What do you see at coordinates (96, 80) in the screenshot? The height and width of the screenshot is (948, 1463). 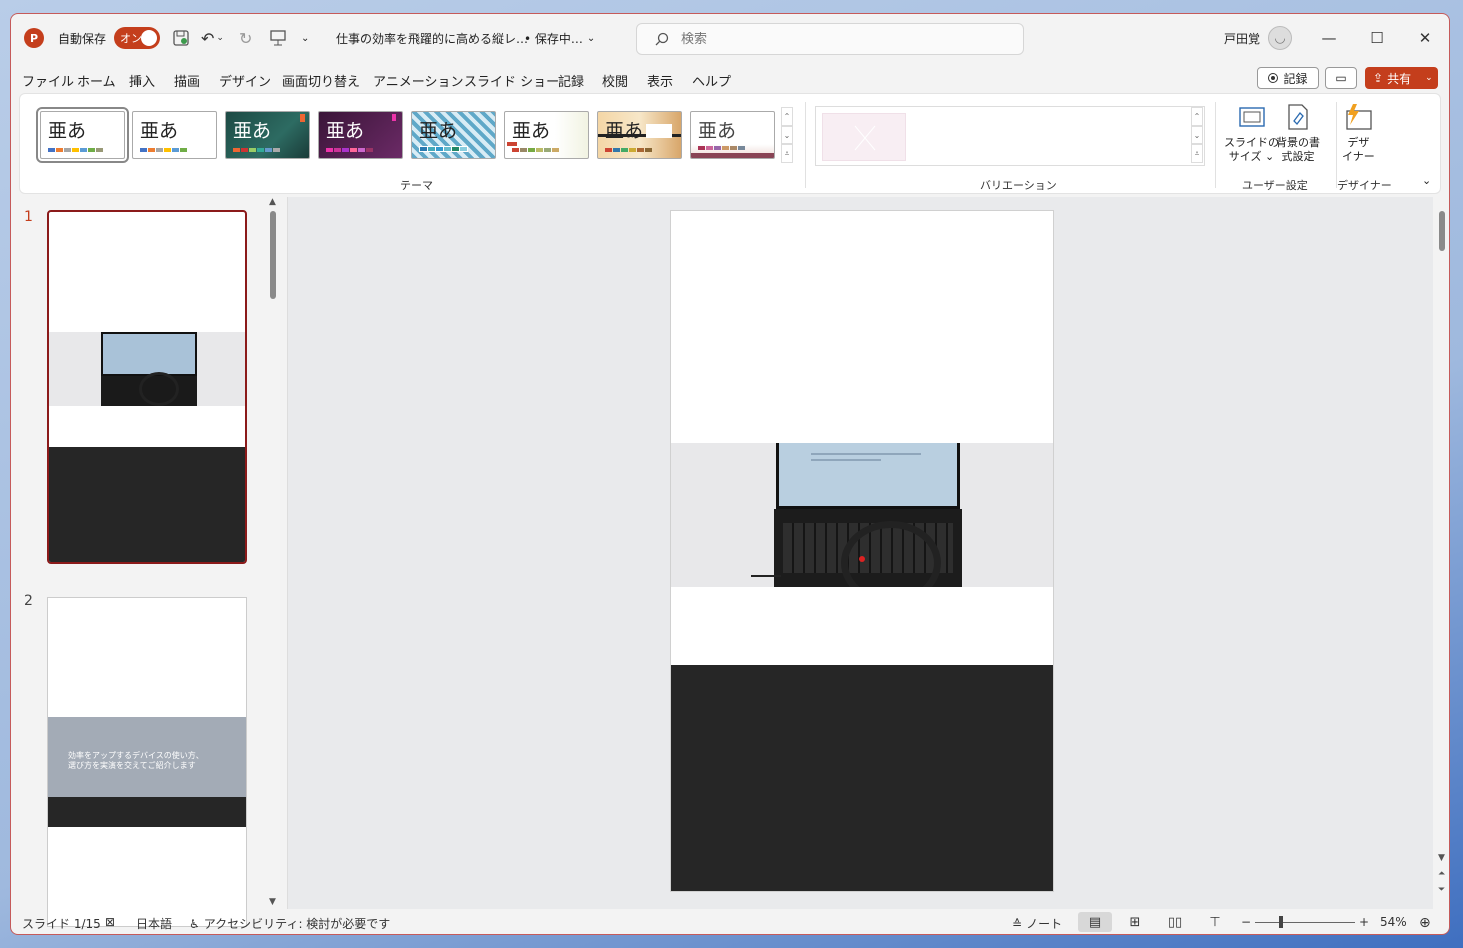 I see `tab-home: ホーム` at bounding box center [96, 80].